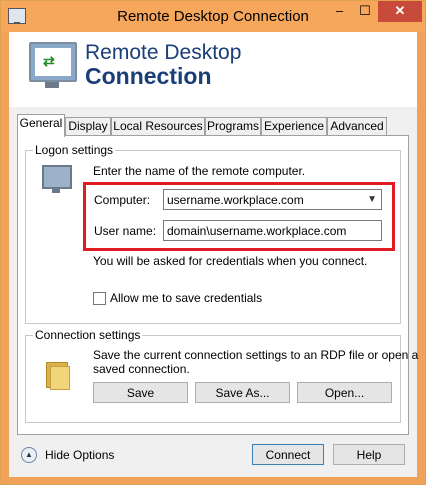  I want to click on save-credentials-label: Allow me to save credentials, so click(186, 298).